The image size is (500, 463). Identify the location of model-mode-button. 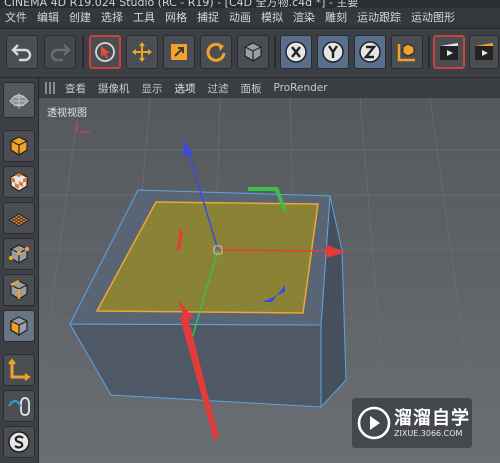
(19, 146).